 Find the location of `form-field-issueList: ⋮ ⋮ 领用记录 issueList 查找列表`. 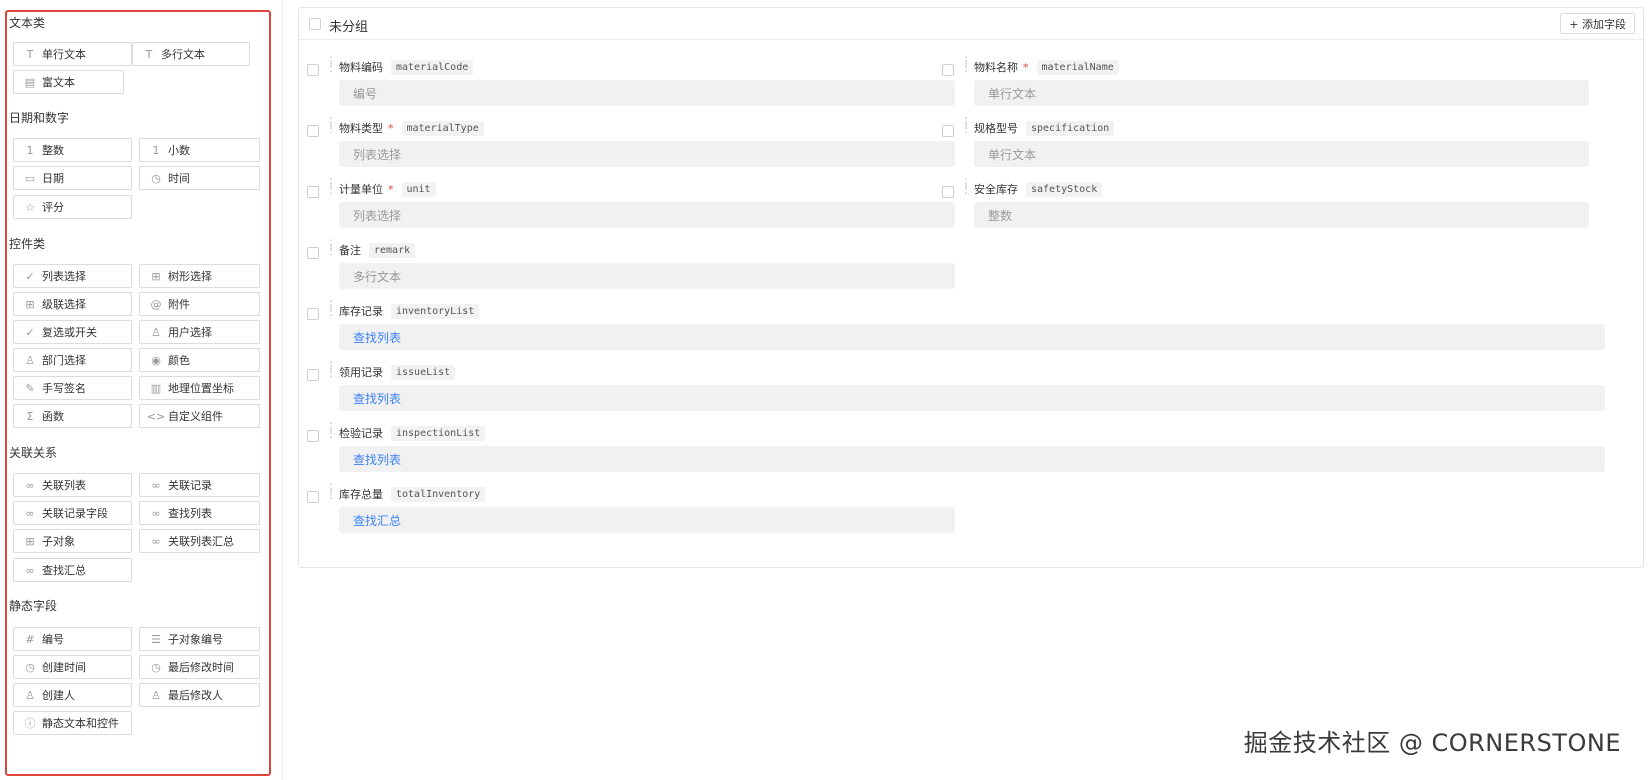

form-field-issueList: ⋮ ⋮ 领用记录 issueList 查找列表 is located at coordinates (956, 389).